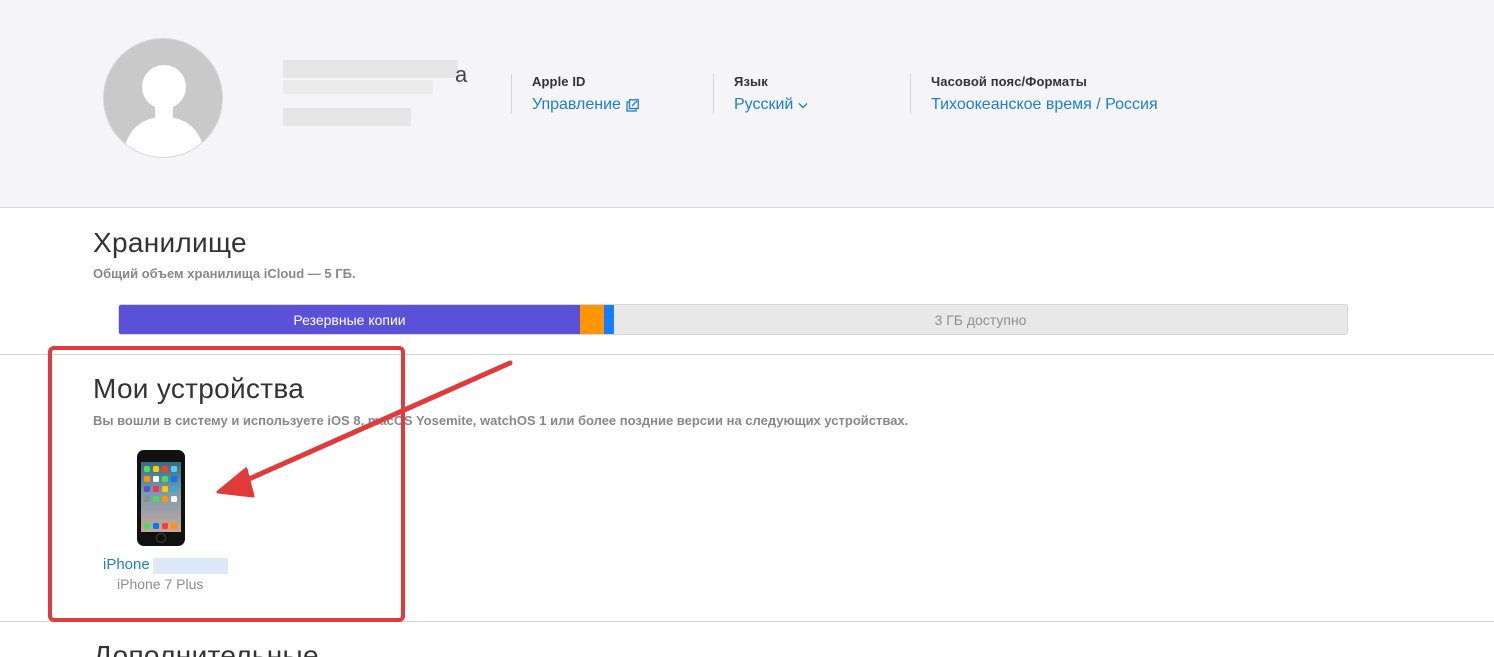 The width and height of the screenshot is (1494, 657). Describe the element at coordinates (803, 105) in the screenshot. I see `chevron-down-icon` at that location.